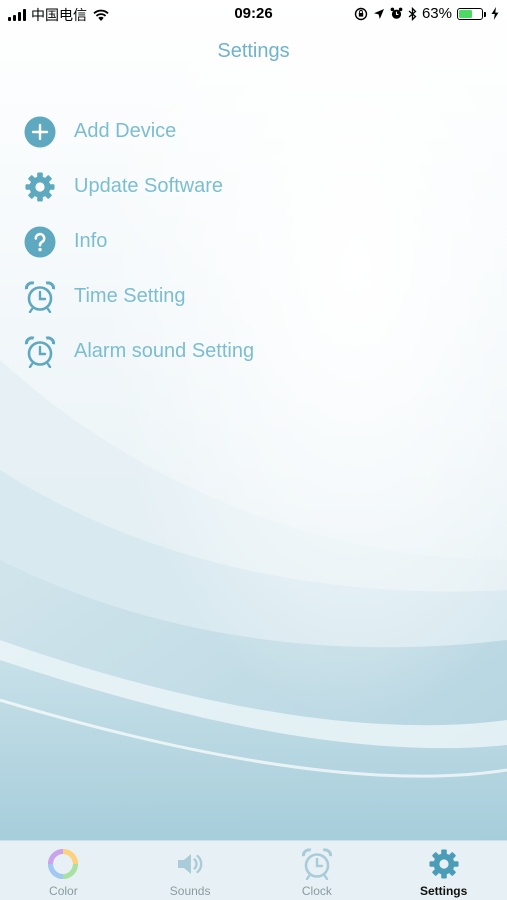 Image resolution: width=507 pixels, height=900 pixels. Describe the element at coordinates (378, 13) in the screenshot. I see `location-icon` at that location.